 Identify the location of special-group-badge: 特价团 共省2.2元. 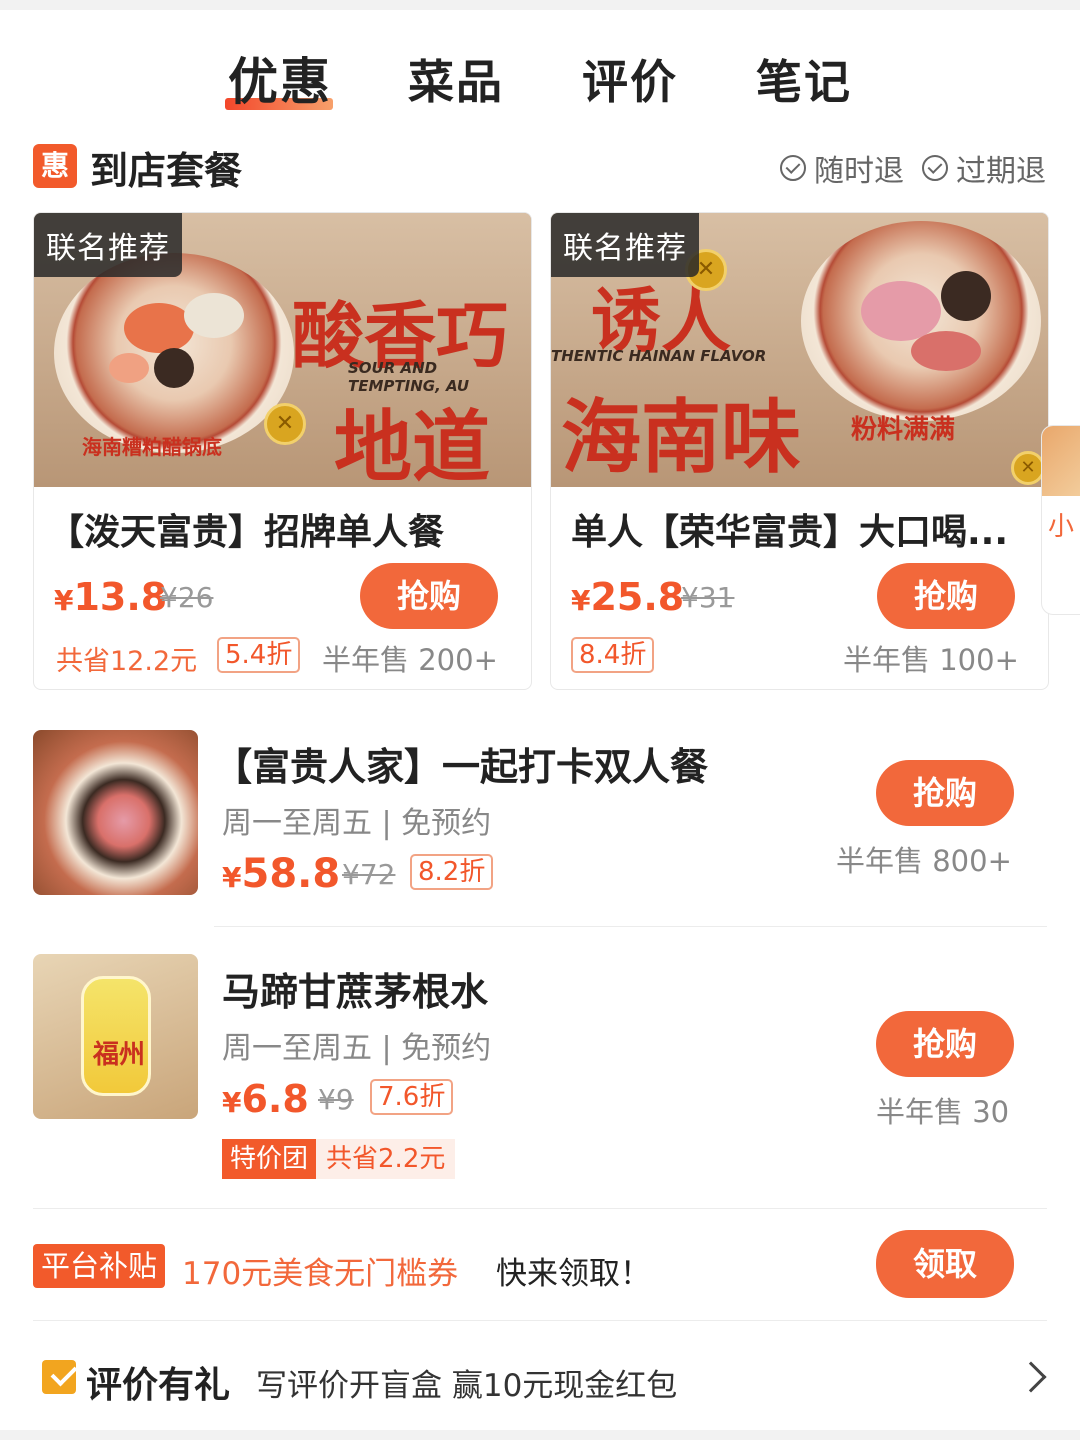
(339, 1159).